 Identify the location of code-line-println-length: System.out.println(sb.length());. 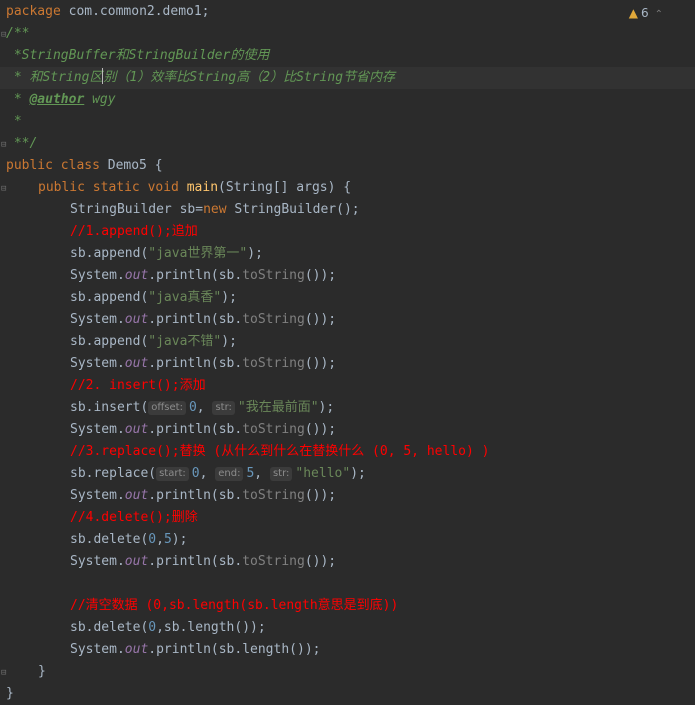
(347, 650).